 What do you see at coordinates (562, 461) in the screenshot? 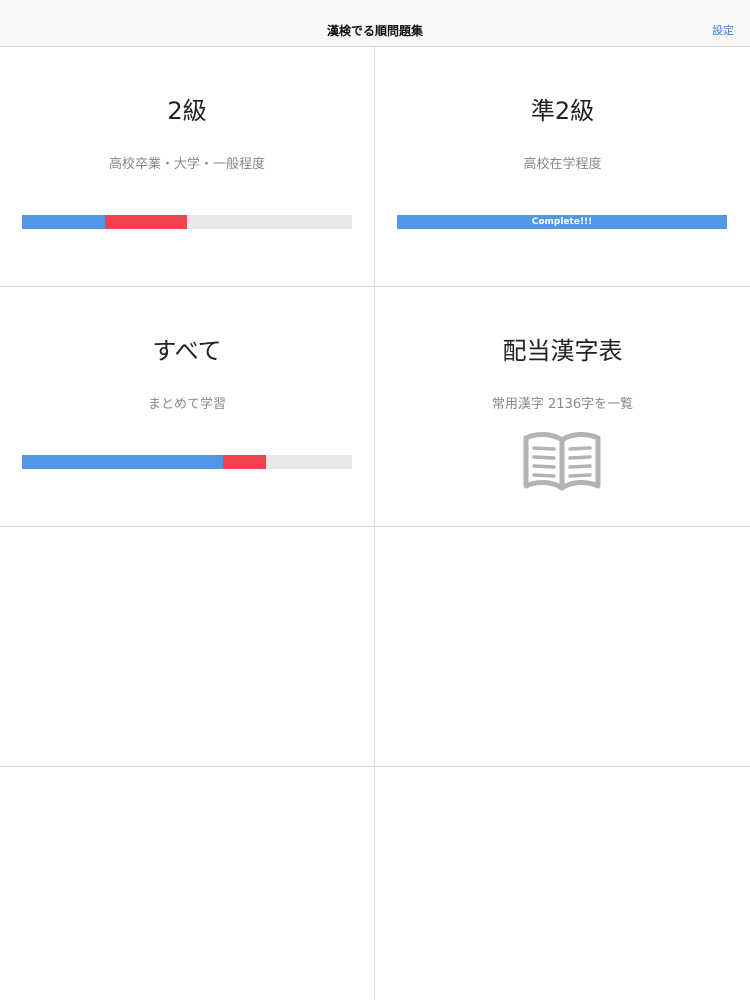
I see `open-book-icon` at bounding box center [562, 461].